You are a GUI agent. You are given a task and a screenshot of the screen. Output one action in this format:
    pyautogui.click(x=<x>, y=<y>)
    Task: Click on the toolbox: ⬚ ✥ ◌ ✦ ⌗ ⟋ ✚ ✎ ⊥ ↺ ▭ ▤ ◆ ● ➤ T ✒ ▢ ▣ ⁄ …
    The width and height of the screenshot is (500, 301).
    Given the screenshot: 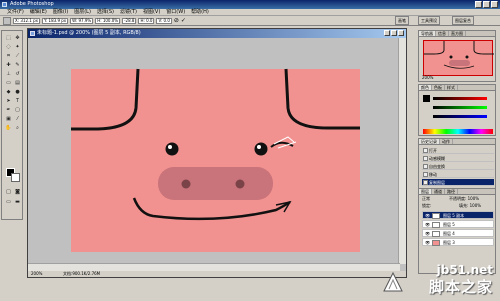 What is the action you would take?
    pyautogui.click(x=12, y=125)
    